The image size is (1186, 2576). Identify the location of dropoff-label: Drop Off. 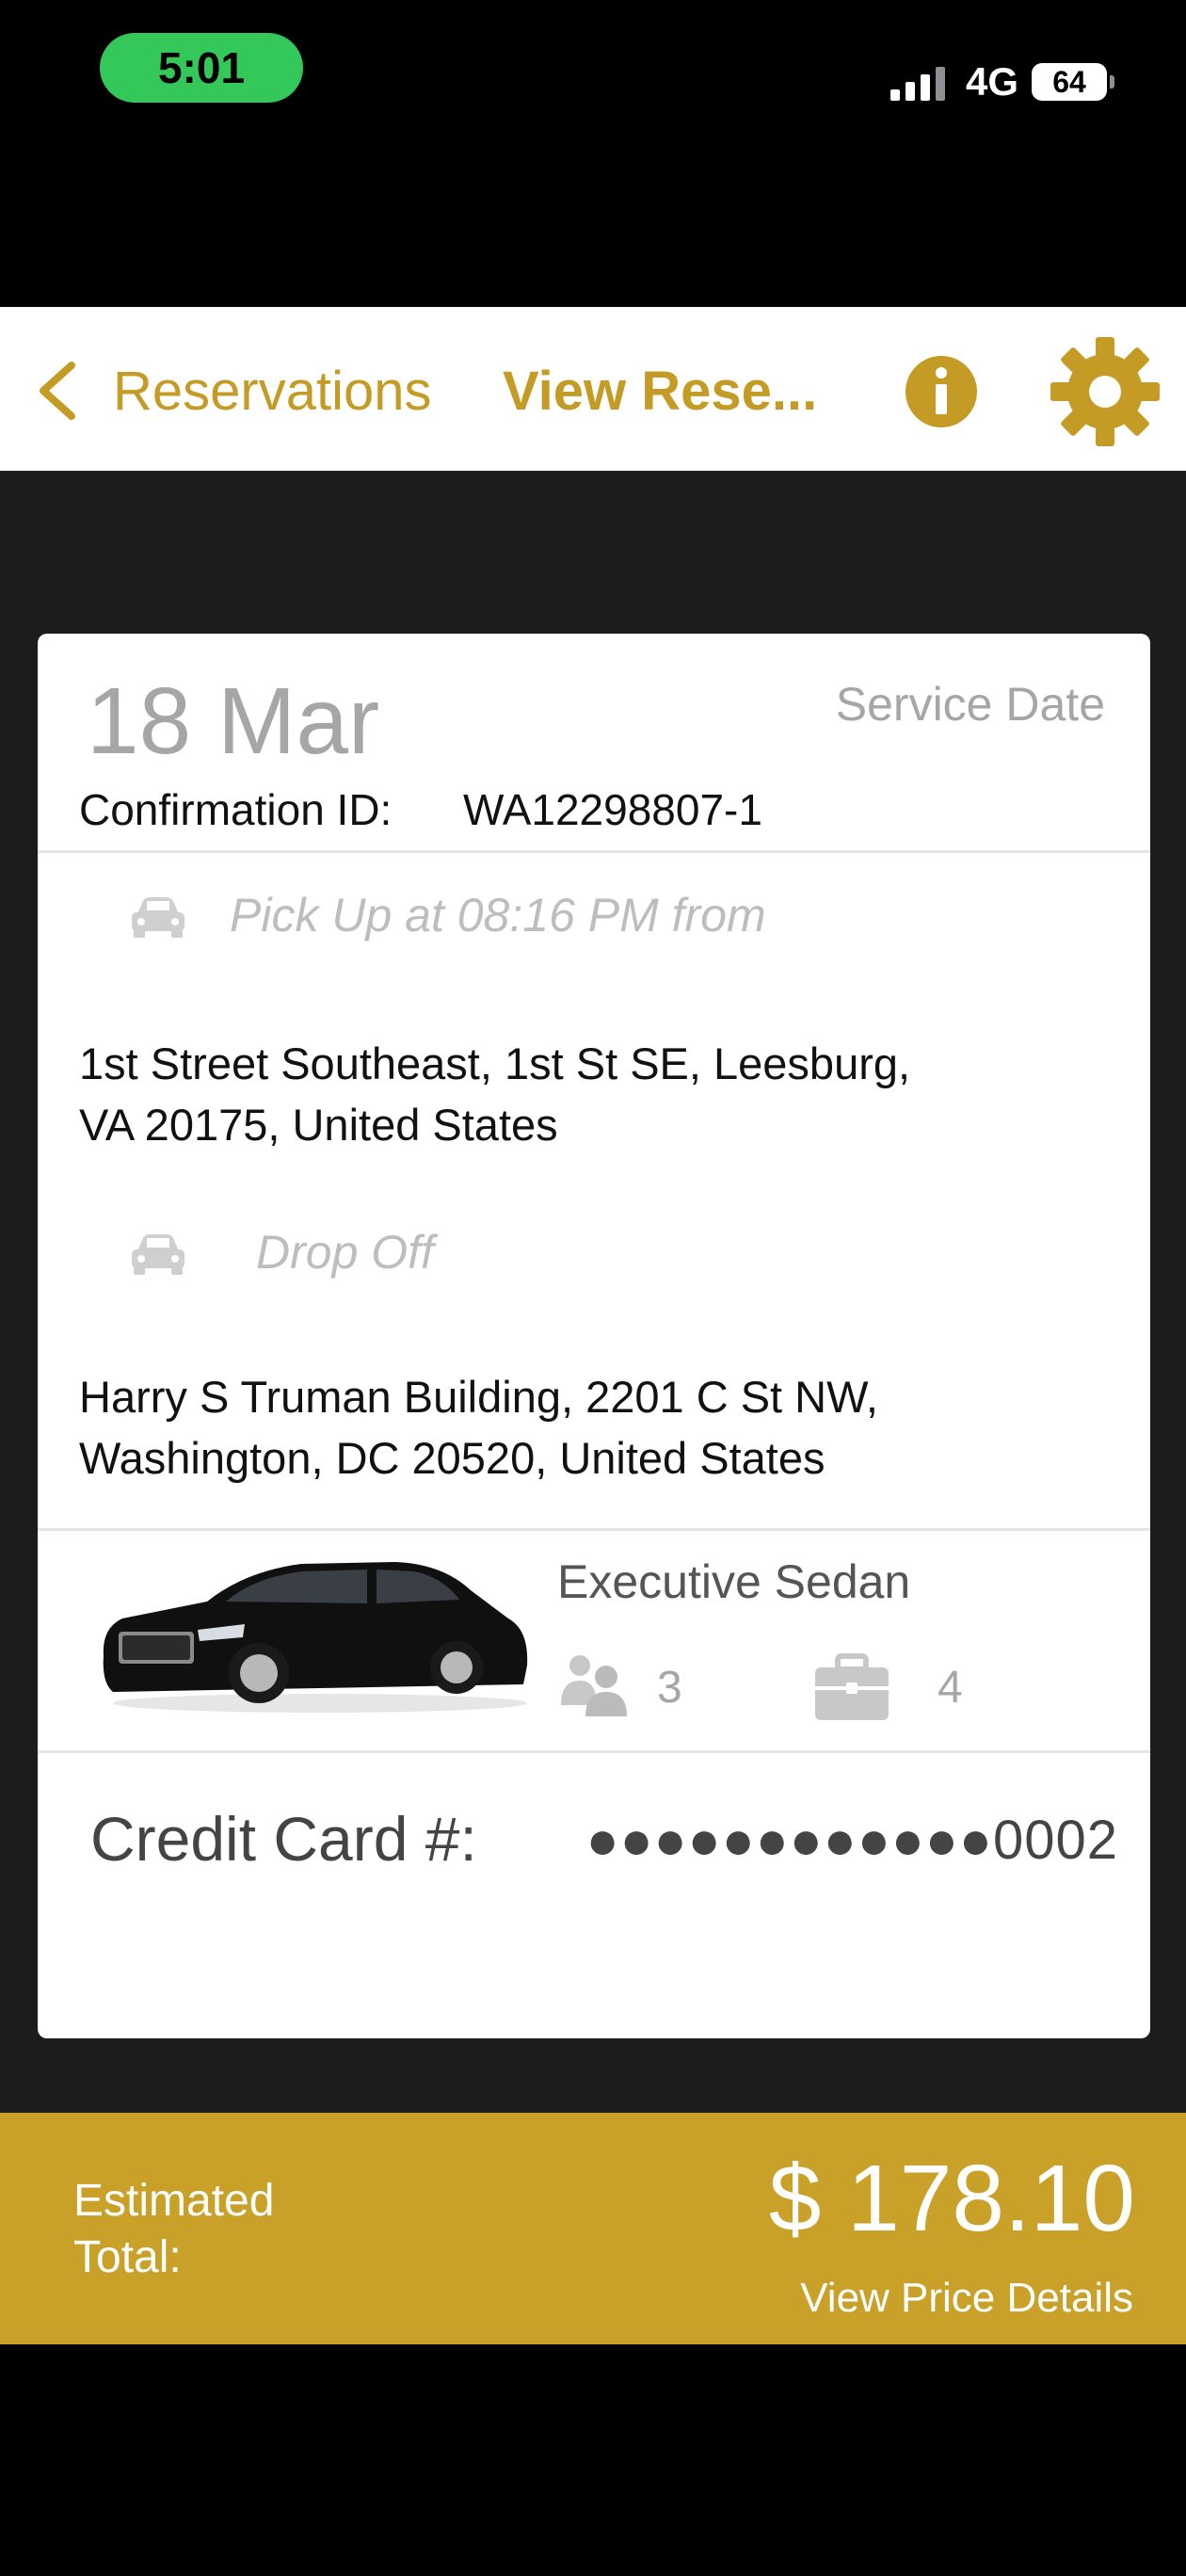
(345, 1252).